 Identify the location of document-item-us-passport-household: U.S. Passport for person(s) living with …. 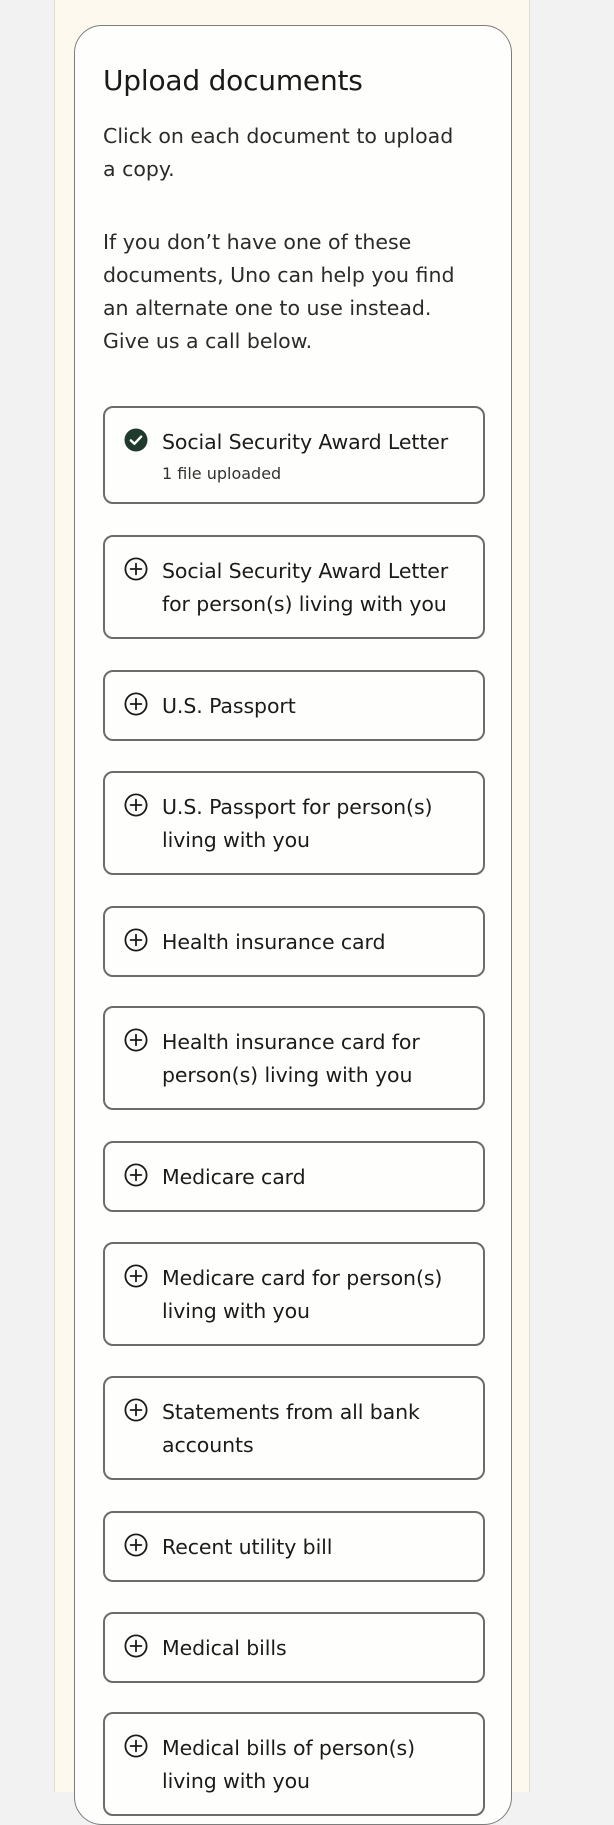
(294, 823).